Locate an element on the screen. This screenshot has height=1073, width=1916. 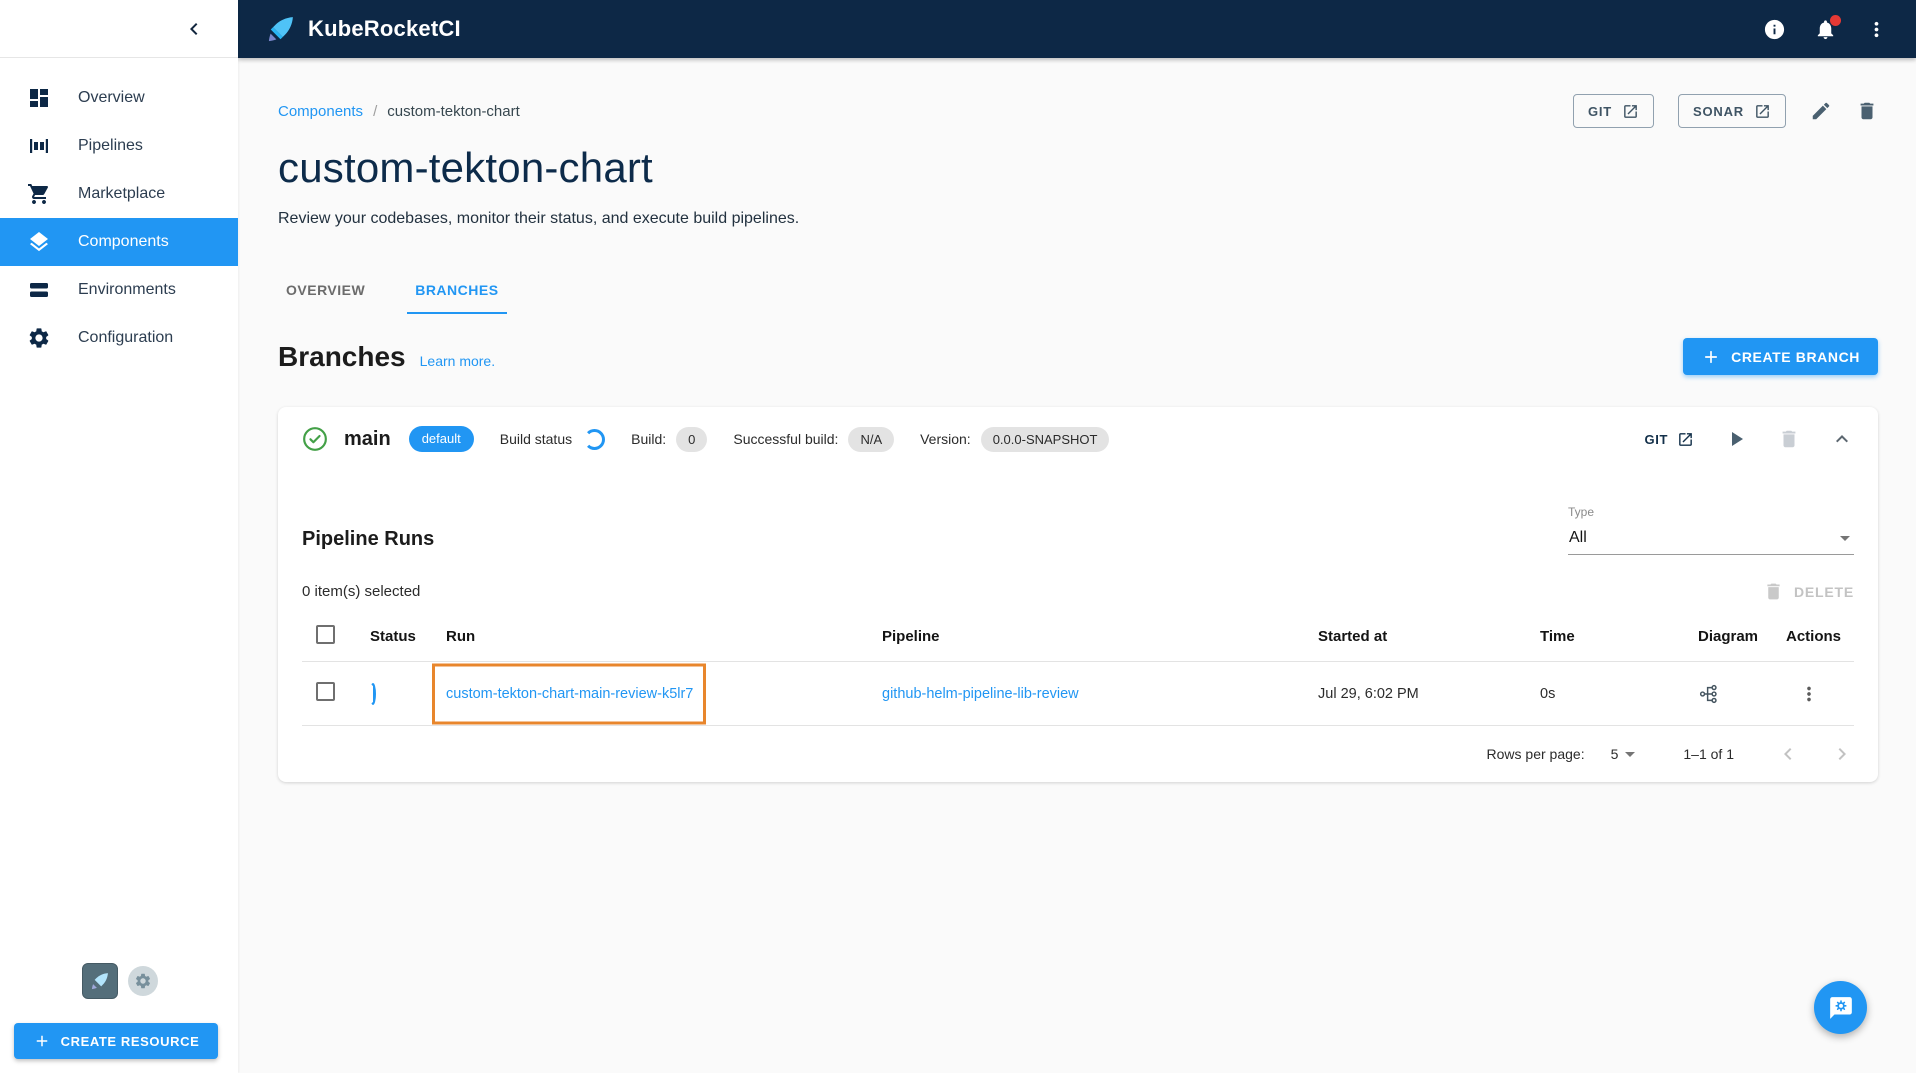
chevron-up-icon is located at coordinates (1842, 439).